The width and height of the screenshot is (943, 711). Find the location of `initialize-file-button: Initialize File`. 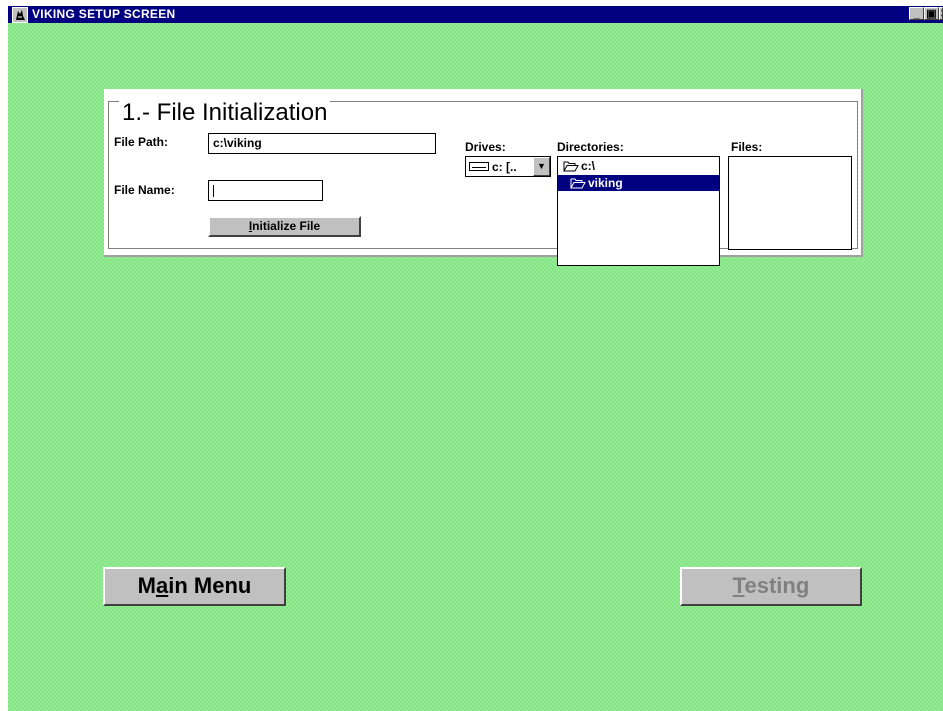

initialize-file-button: Initialize File is located at coordinates (284, 226).